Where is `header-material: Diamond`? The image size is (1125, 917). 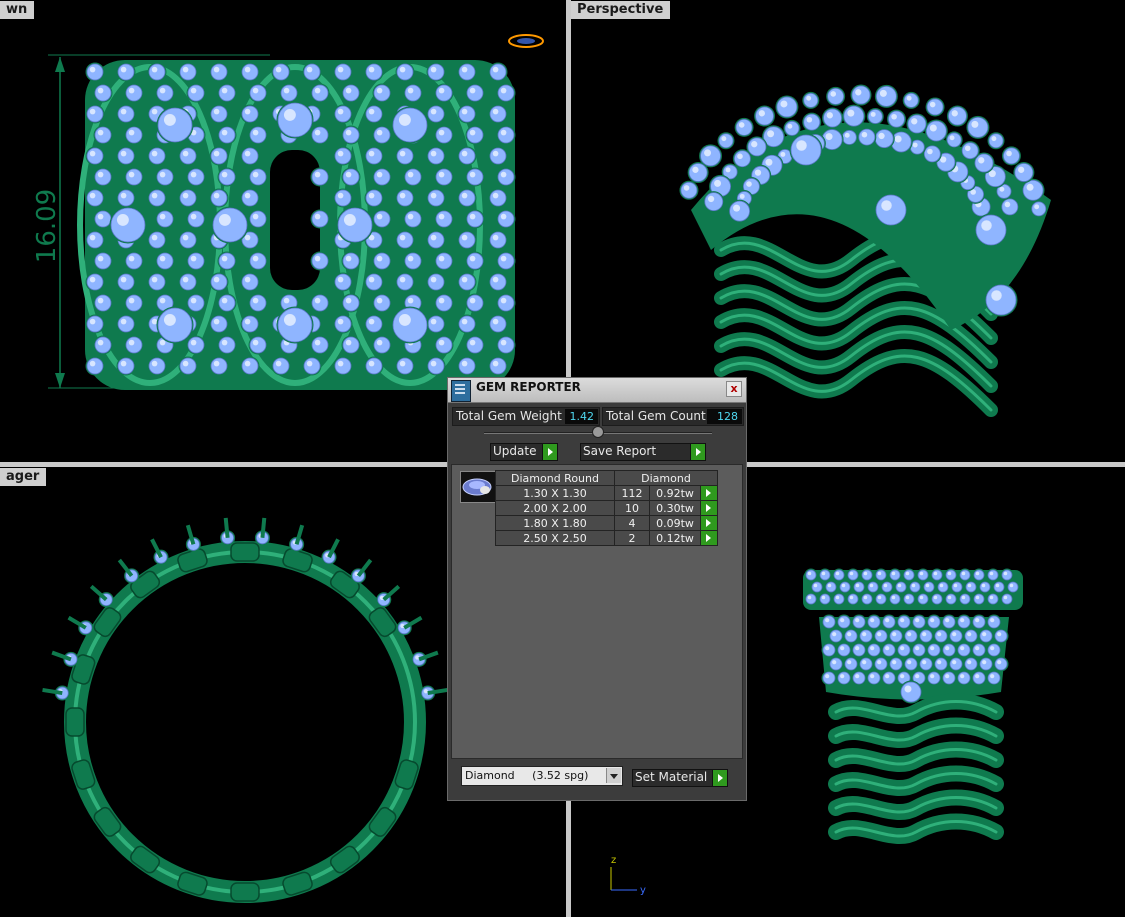
header-material: Diamond is located at coordinates (666, 478).